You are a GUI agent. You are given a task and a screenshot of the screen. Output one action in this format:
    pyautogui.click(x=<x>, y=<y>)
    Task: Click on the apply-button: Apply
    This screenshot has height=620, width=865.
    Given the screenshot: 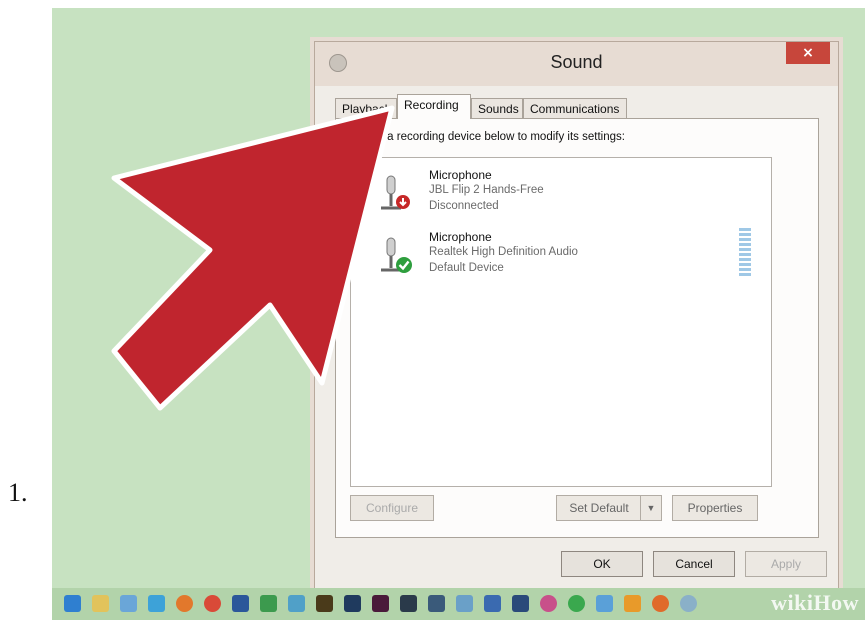 What is the action you would take?
    pyautogui.click(x=786, y=564)
    